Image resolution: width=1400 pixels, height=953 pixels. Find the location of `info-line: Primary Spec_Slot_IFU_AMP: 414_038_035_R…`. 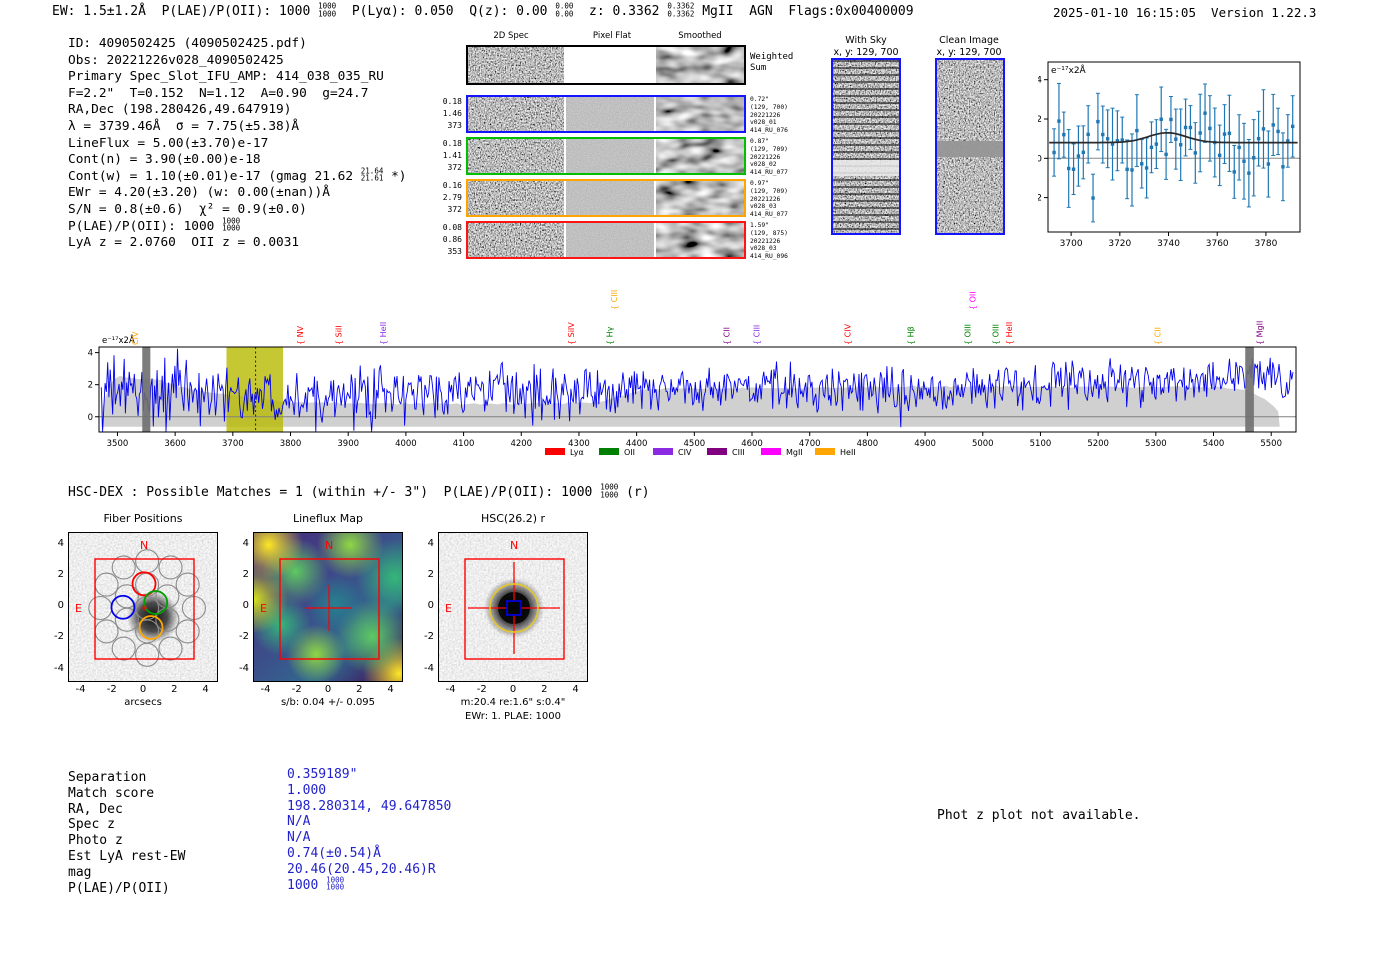

info-line: Primary Spec_Slot_IFU_AMP: 414_038_035_R… is located at coordinates (237, 77).